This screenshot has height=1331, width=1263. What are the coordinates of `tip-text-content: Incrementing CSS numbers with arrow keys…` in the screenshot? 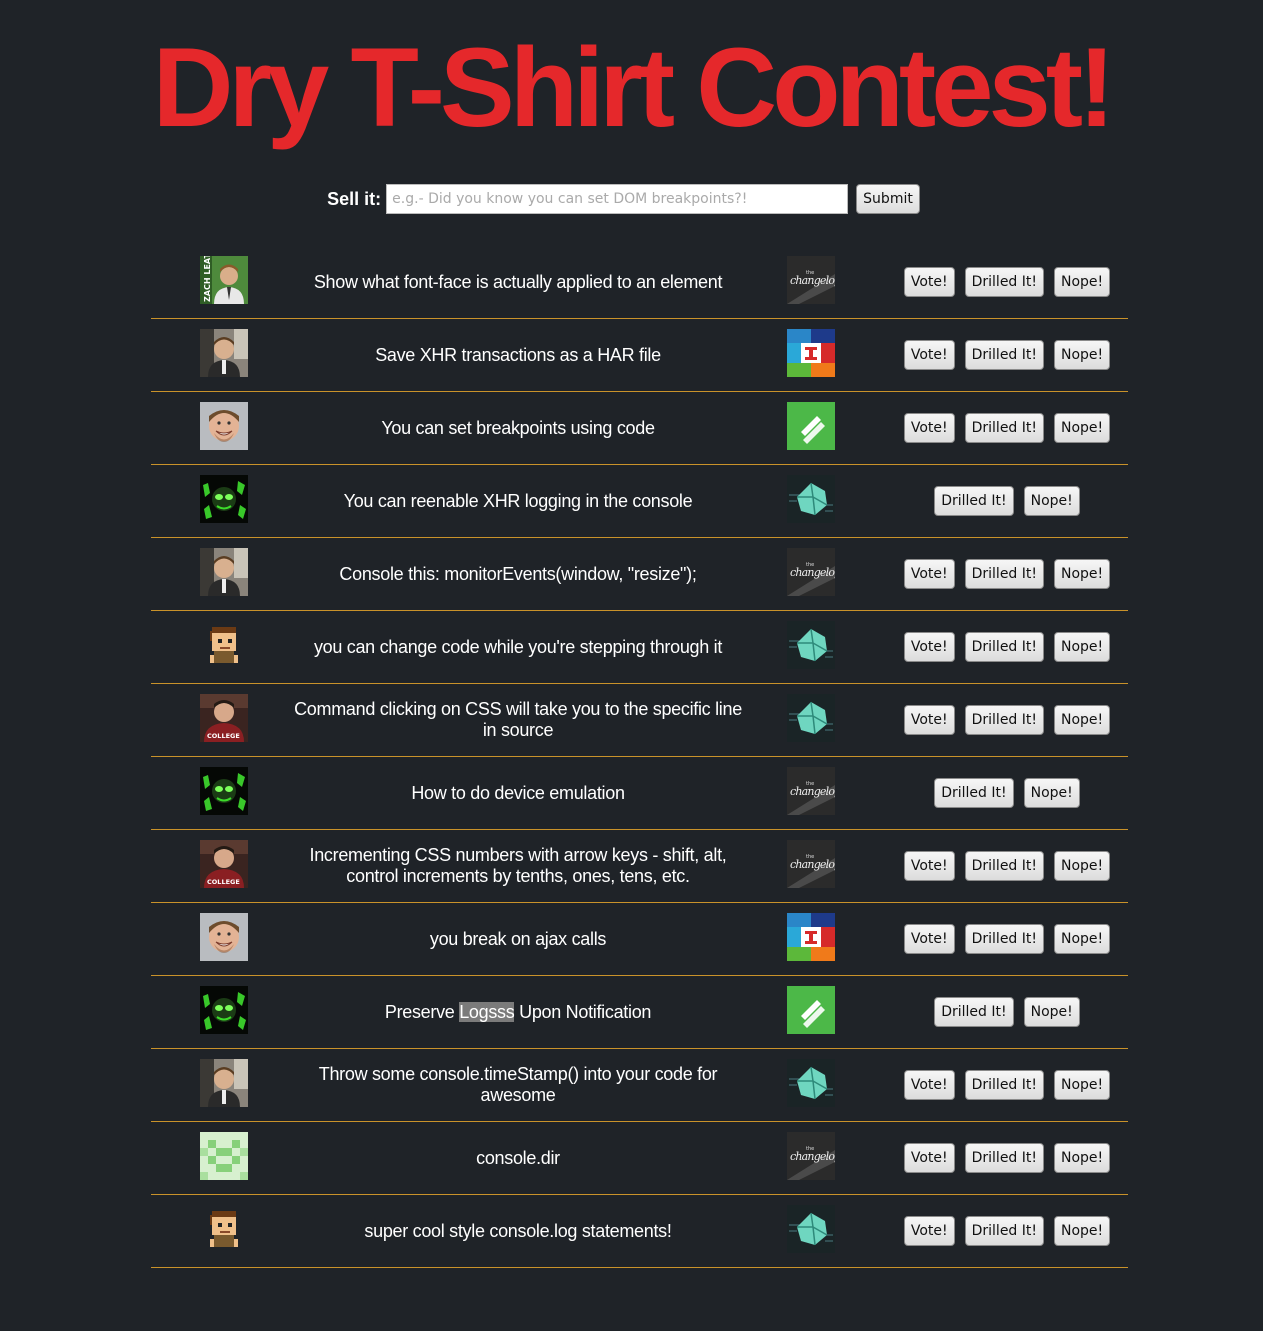 It's located at (518, 865).